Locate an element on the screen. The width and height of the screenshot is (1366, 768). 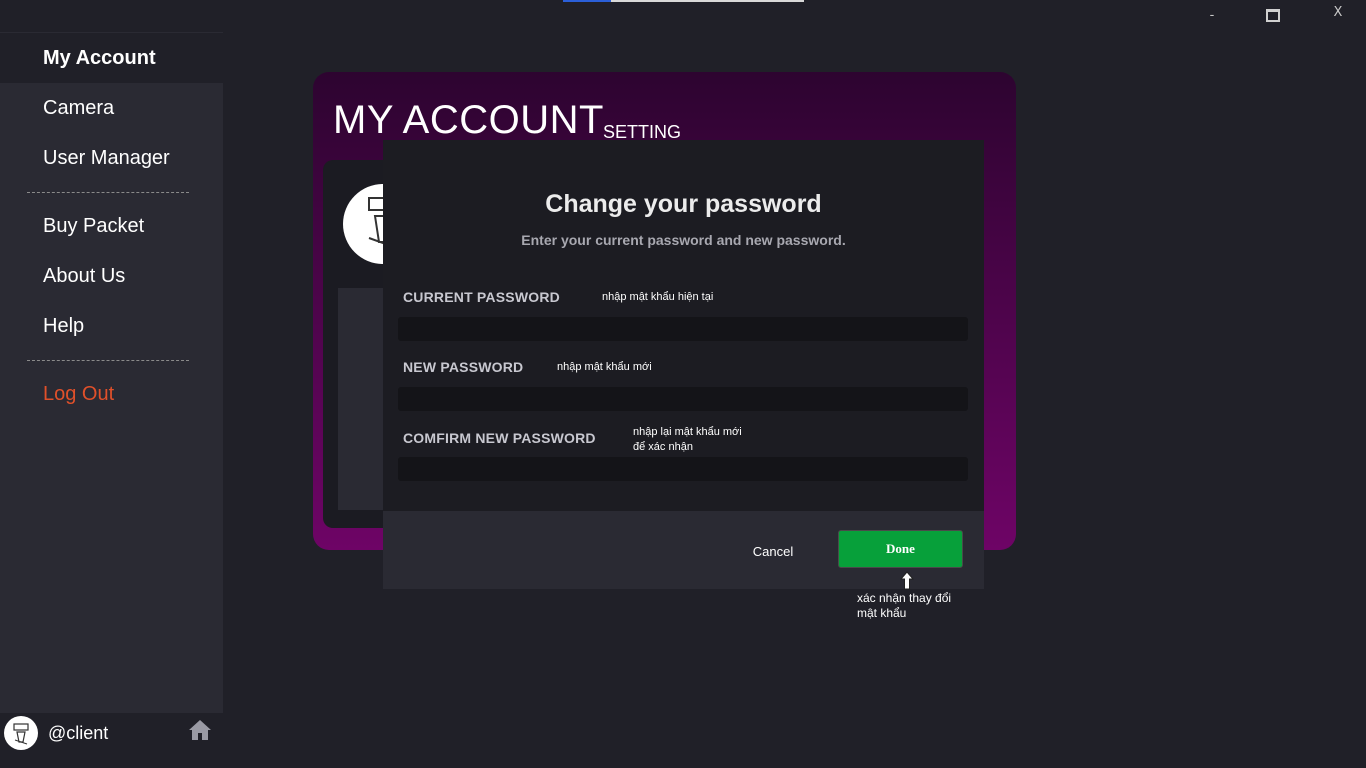
sidebar-item-my-account: My Account is located at coordinates (111, 58).